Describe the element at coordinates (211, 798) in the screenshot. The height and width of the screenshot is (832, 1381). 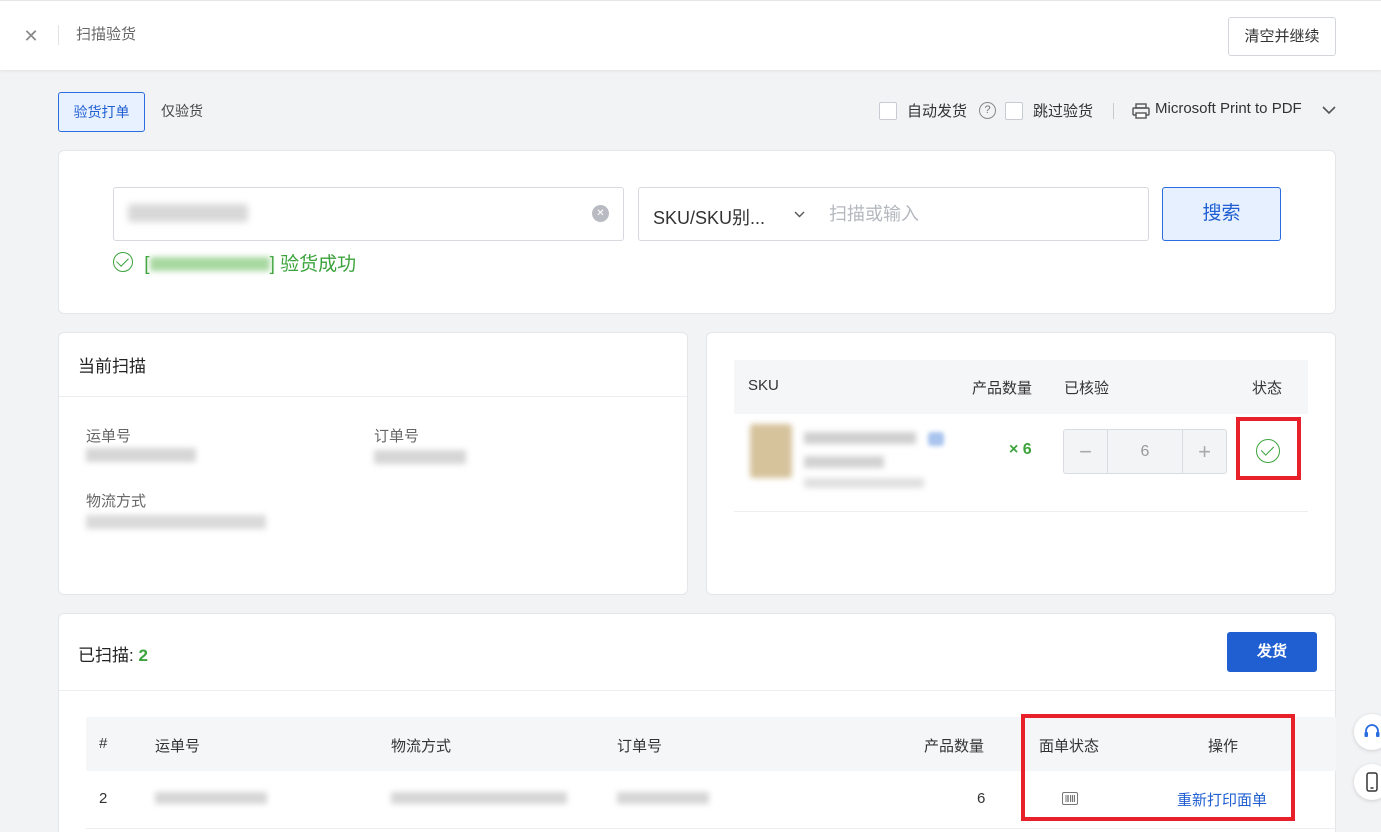
I see `row-tracking-value` at that location.